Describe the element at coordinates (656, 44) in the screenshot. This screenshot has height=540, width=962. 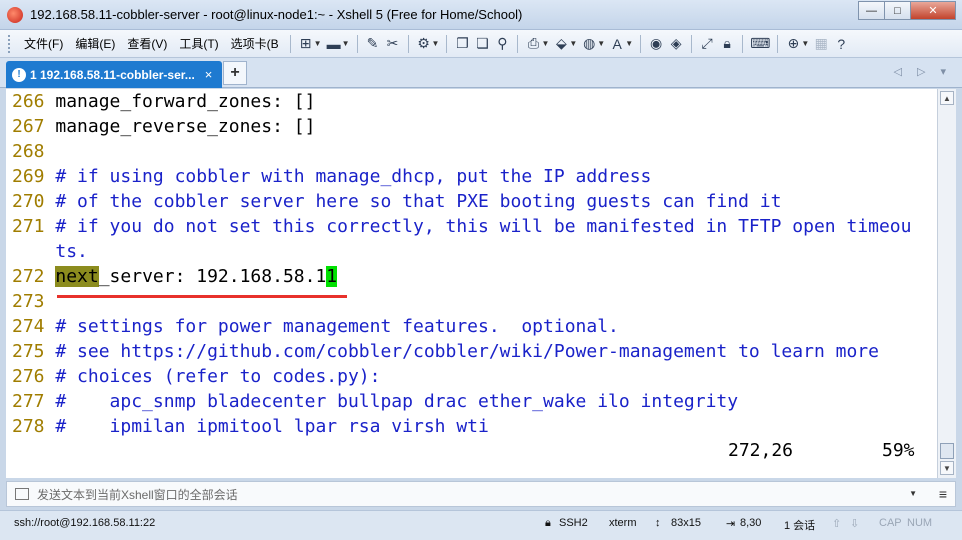
I see `xftp-icon: ◉` at that location.